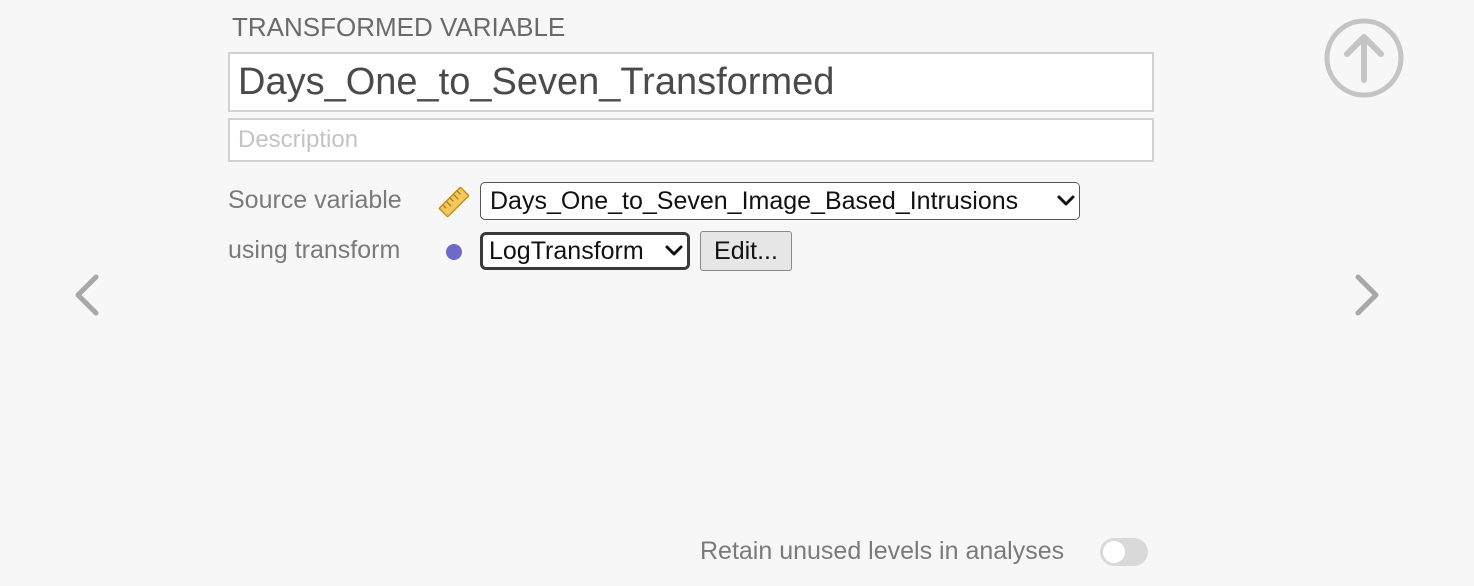 This screenshot has width=1474, height=586. I want to click on transform-dot-icon, so click(454, 252).